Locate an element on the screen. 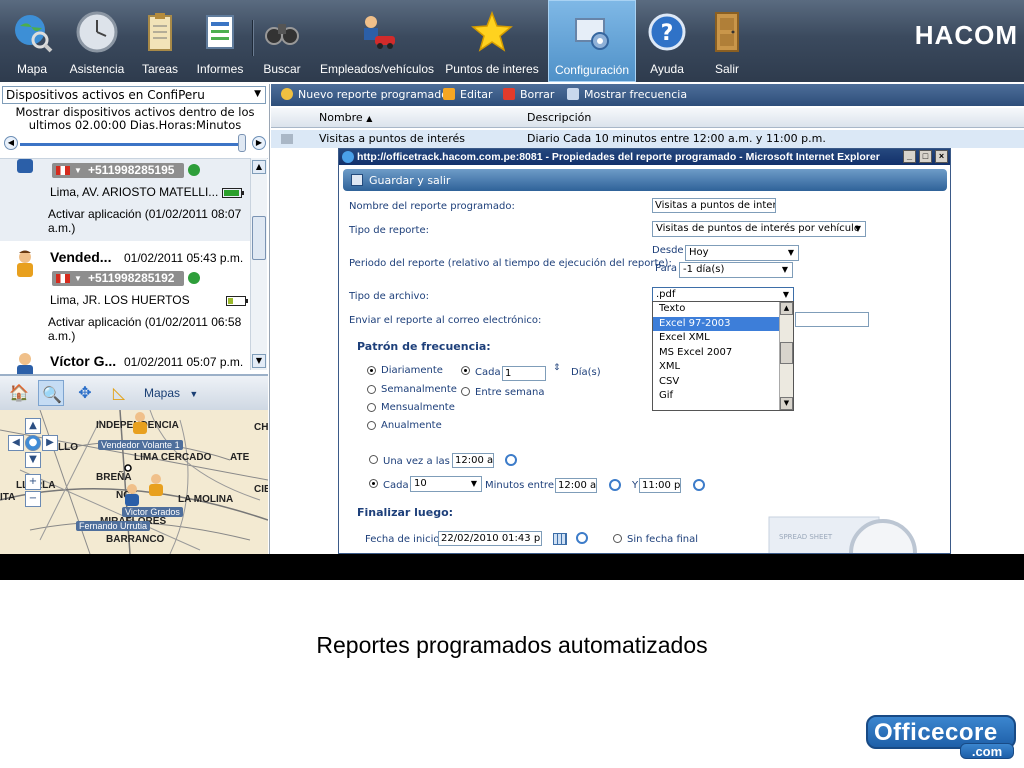 The image size is (1024, 768). calendar-icon is located at coordinates (560, 539).